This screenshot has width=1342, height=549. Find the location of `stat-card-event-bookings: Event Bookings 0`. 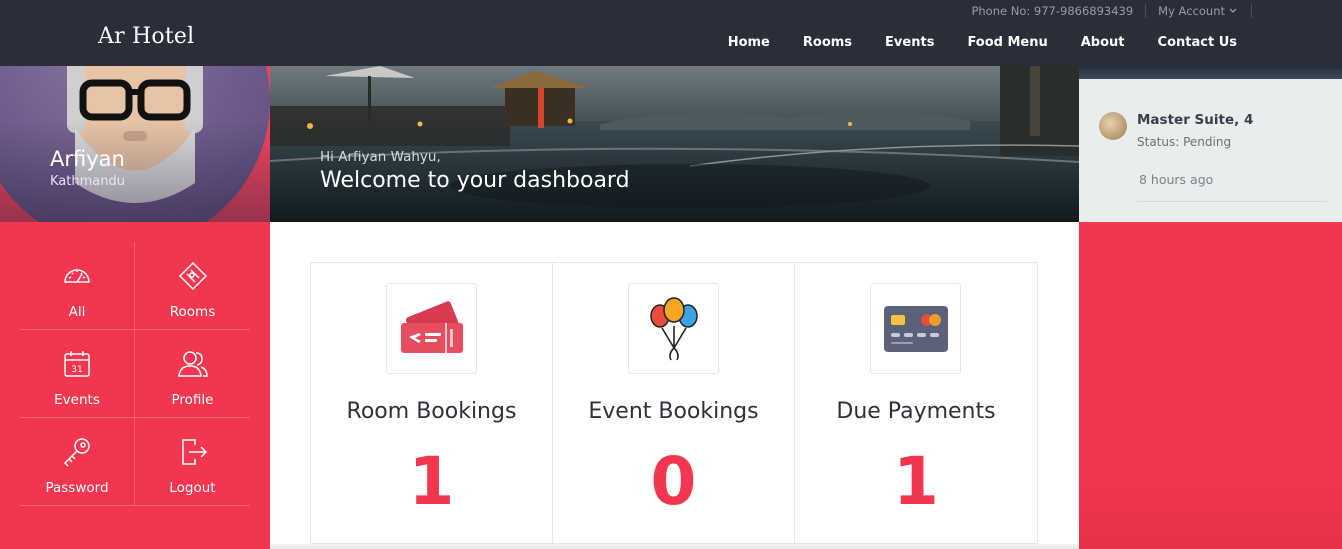

stat-card-event-bookings: Event Bookings 0 is located at coordinates (674, 403).